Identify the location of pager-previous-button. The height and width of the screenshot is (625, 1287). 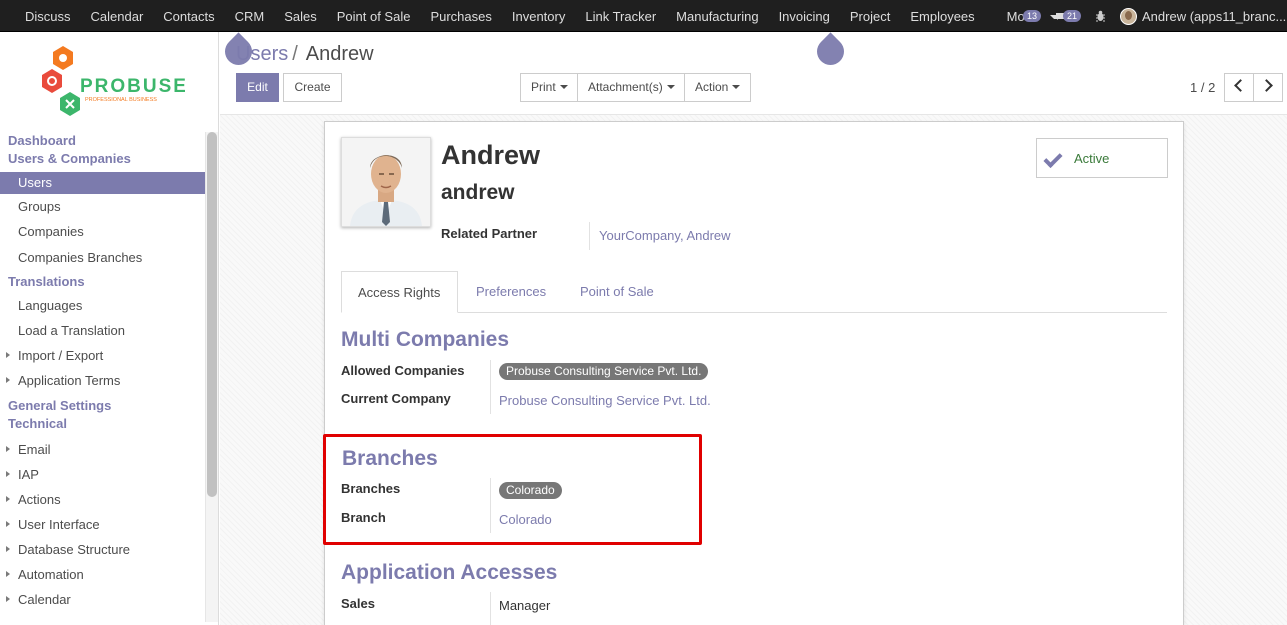
(1239, 87).